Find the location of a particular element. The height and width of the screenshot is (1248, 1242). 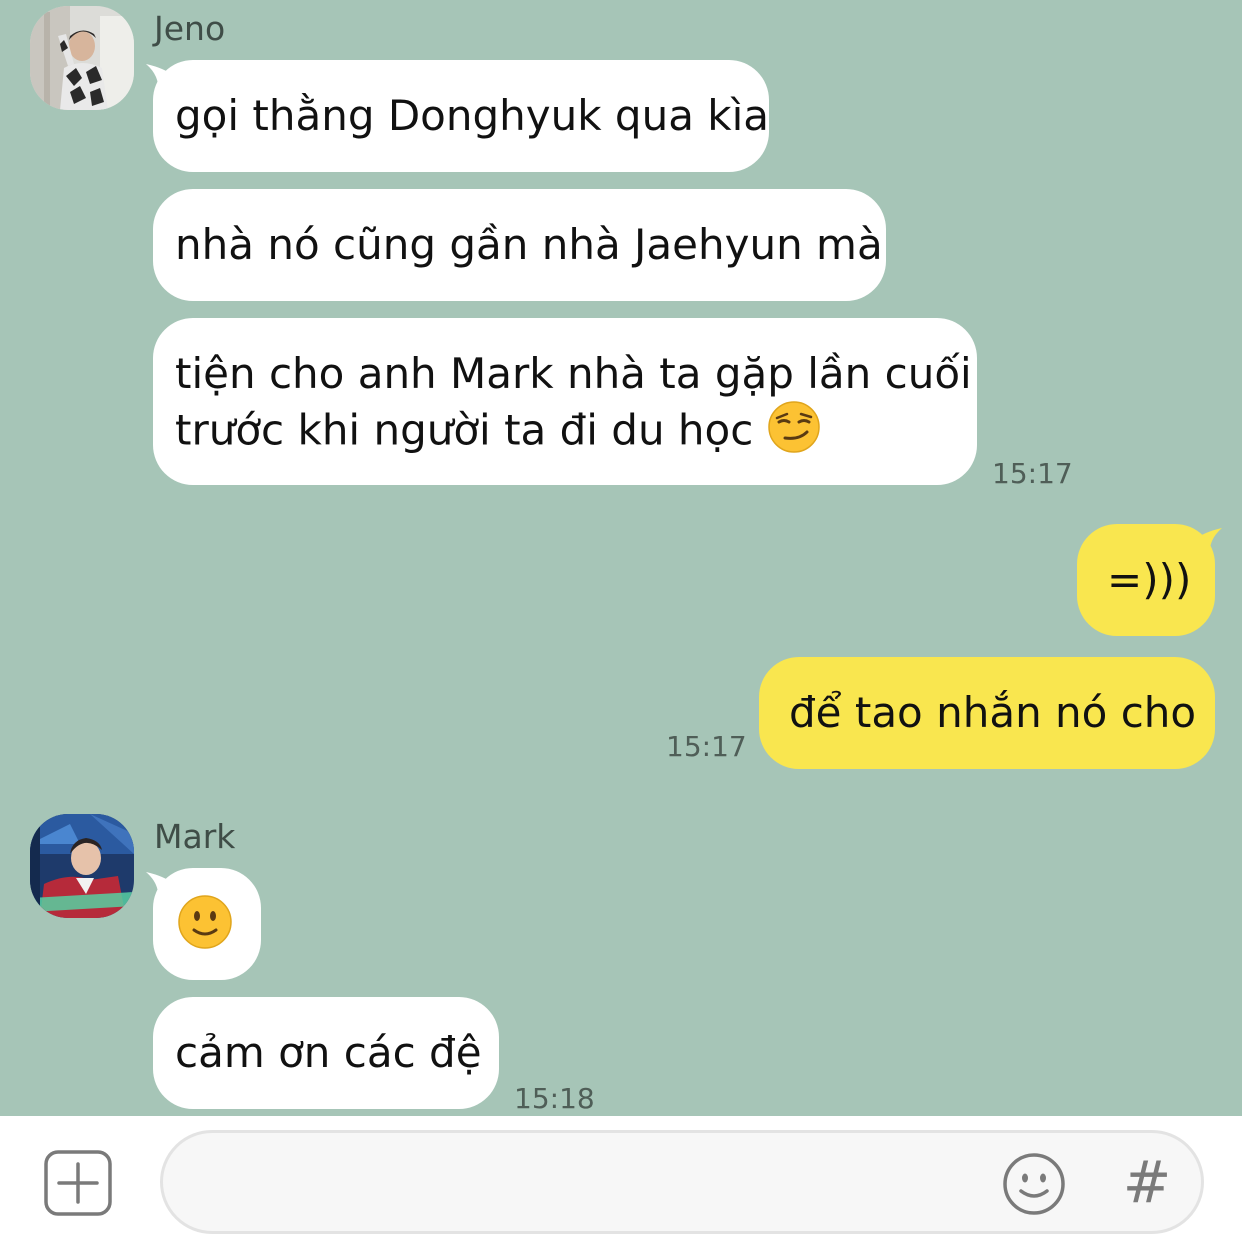

jeno-message-2: nhà nó cũng gần nhà Jaehyun mà is located at coordinates (519, 245).